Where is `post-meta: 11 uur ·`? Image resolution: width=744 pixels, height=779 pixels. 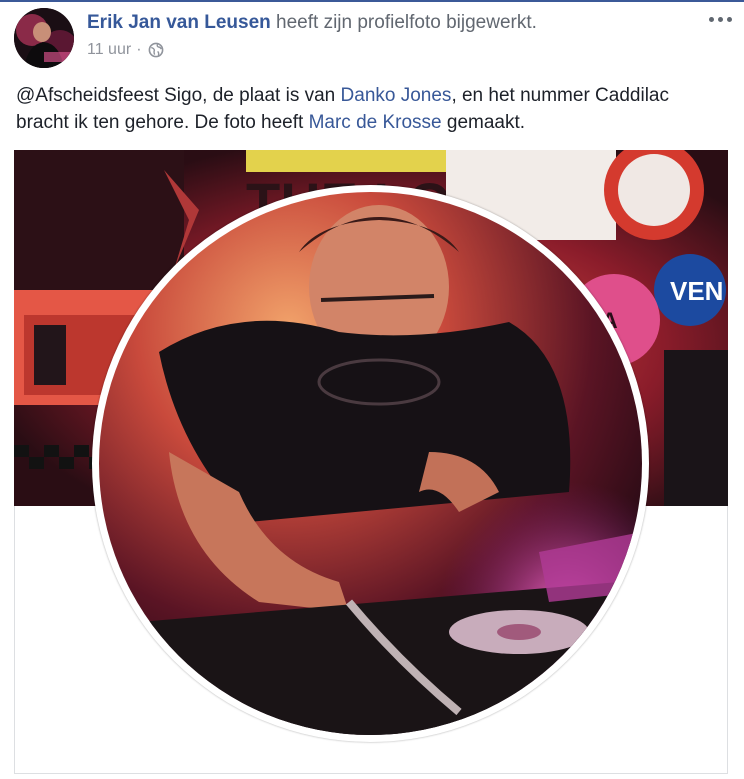 post-meta: 11 uur · is located at coordinates (125, 50).